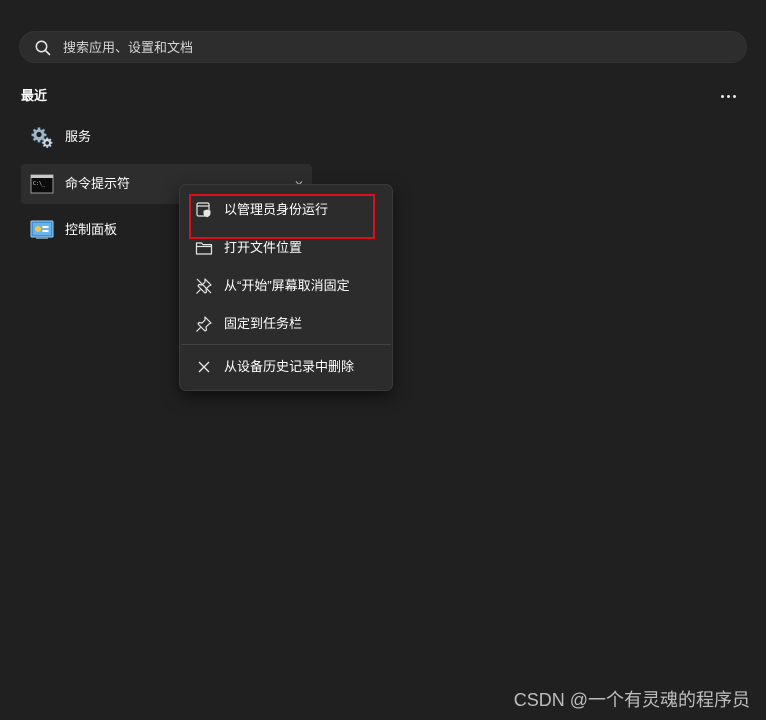 This screenshot has width=766, height=720. I want to click on search-box: 搜索应用、设置和文档, so click(383, 47).